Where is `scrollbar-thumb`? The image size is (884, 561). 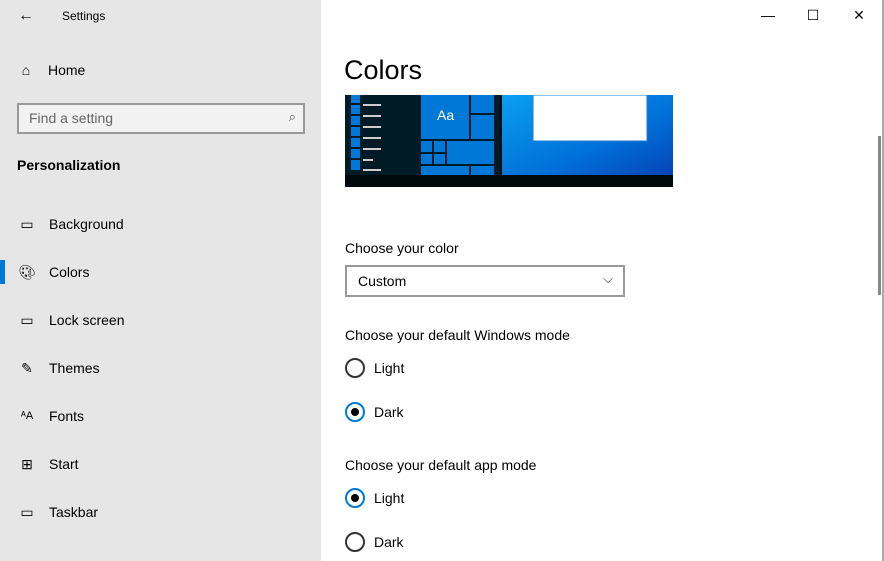 scrollbar-thumb is located at coordinates (879, 215).